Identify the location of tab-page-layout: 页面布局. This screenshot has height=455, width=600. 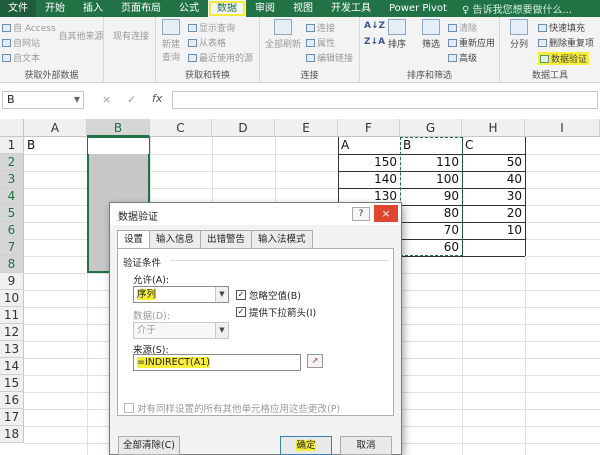
(141, 8).